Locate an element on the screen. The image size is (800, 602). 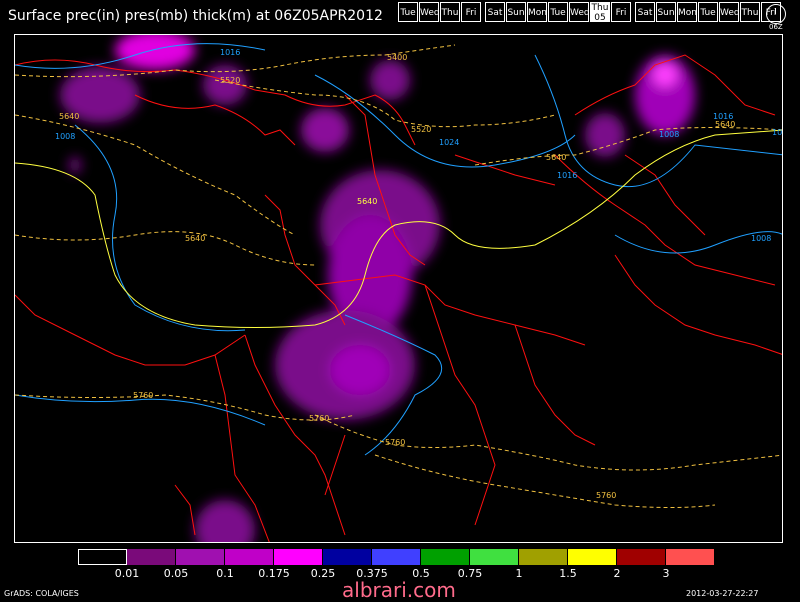
legend-label: 2 is located at coordinates (617, 573).